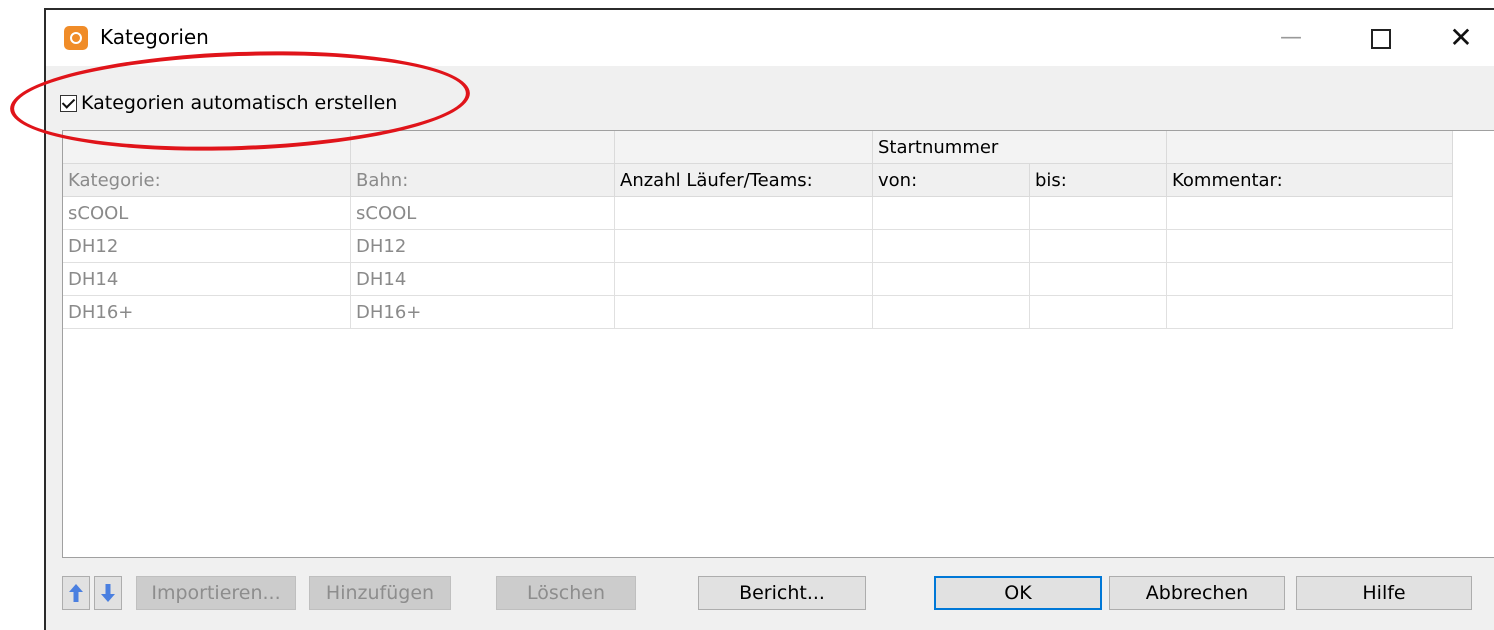  I want to click on cell-kategorie: DH14, so click(207, 279).